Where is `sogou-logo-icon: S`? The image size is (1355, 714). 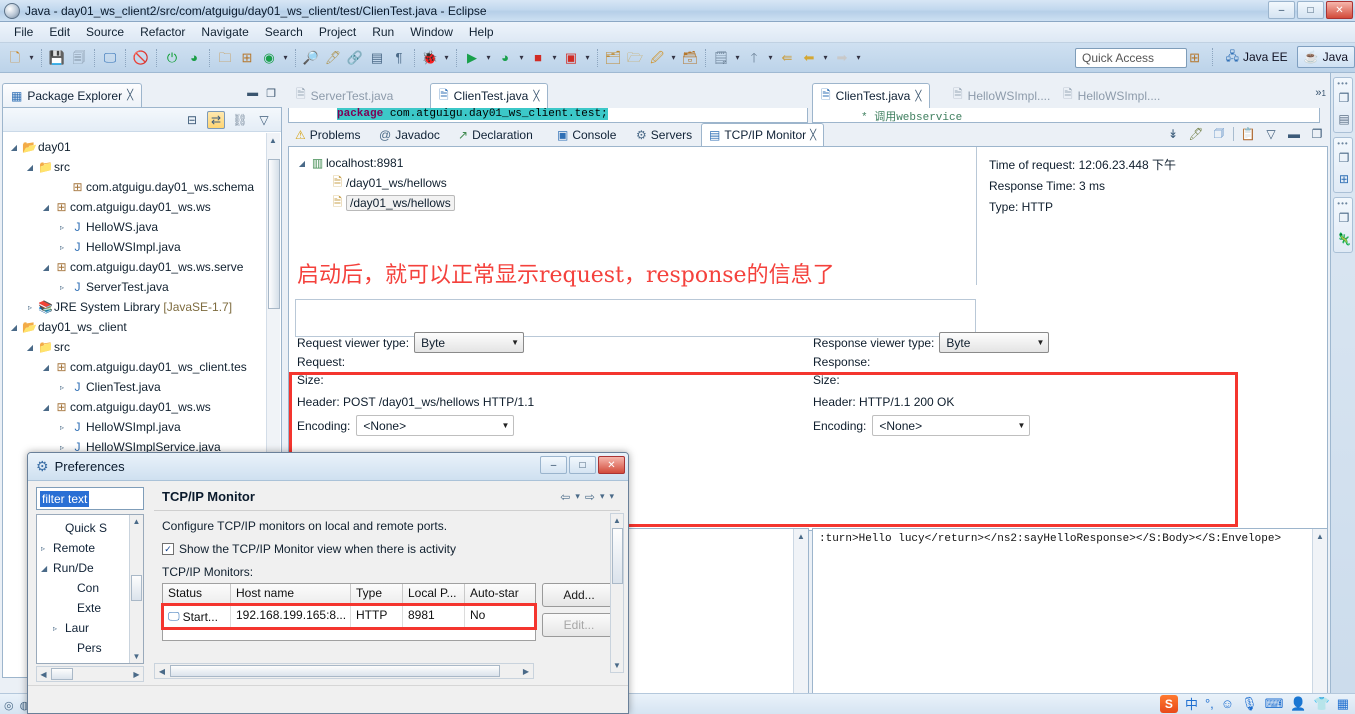
sogou-logo-icon: S is located at coordinates (1168, 703).